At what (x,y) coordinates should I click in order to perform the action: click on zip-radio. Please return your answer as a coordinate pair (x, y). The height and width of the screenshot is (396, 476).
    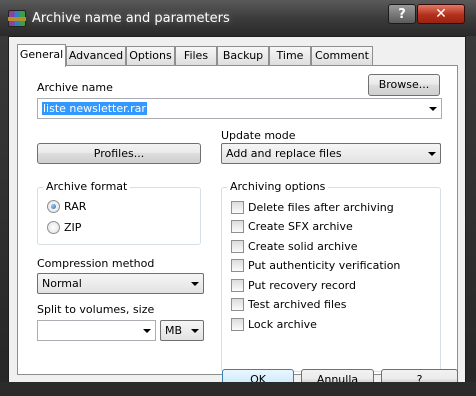
    Looking at the image, I should click on (53, 227).